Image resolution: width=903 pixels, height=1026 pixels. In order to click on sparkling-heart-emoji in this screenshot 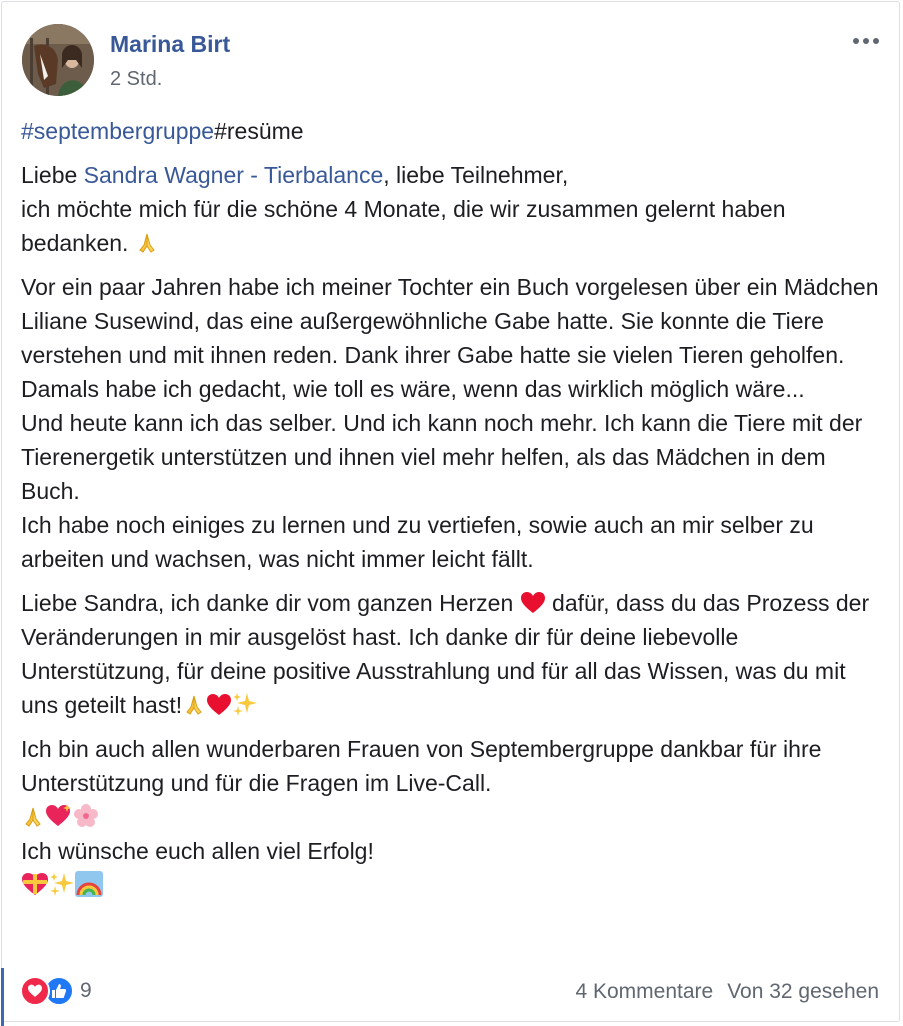, I will do `click(59, 816)`.